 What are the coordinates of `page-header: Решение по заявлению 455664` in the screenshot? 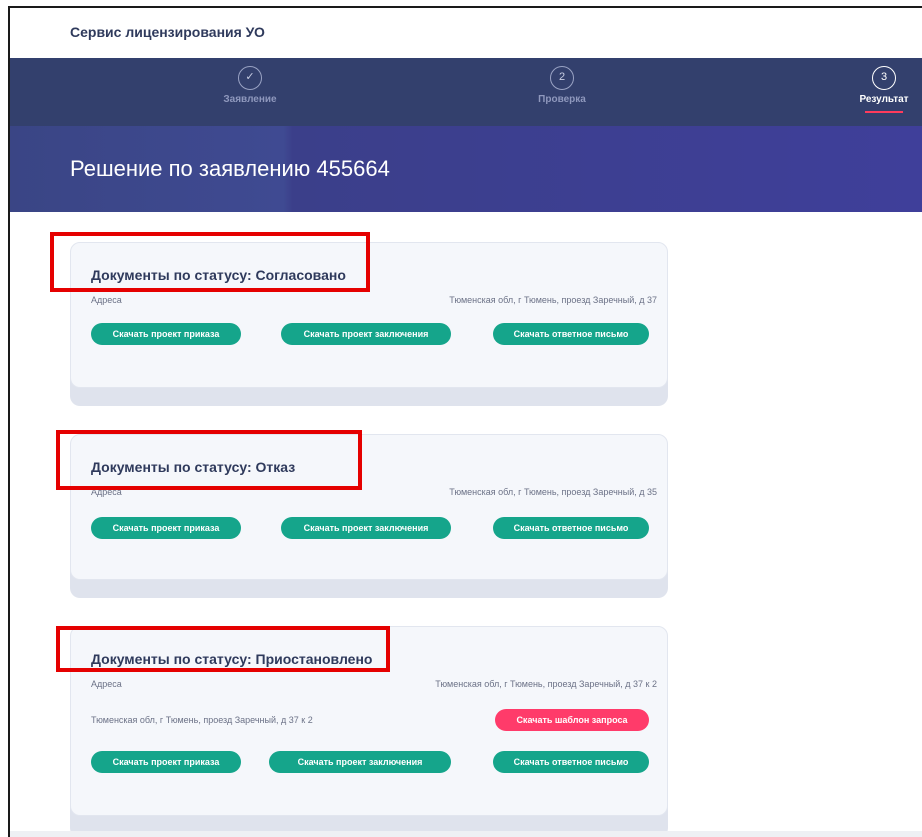 It's located at (466, 169).